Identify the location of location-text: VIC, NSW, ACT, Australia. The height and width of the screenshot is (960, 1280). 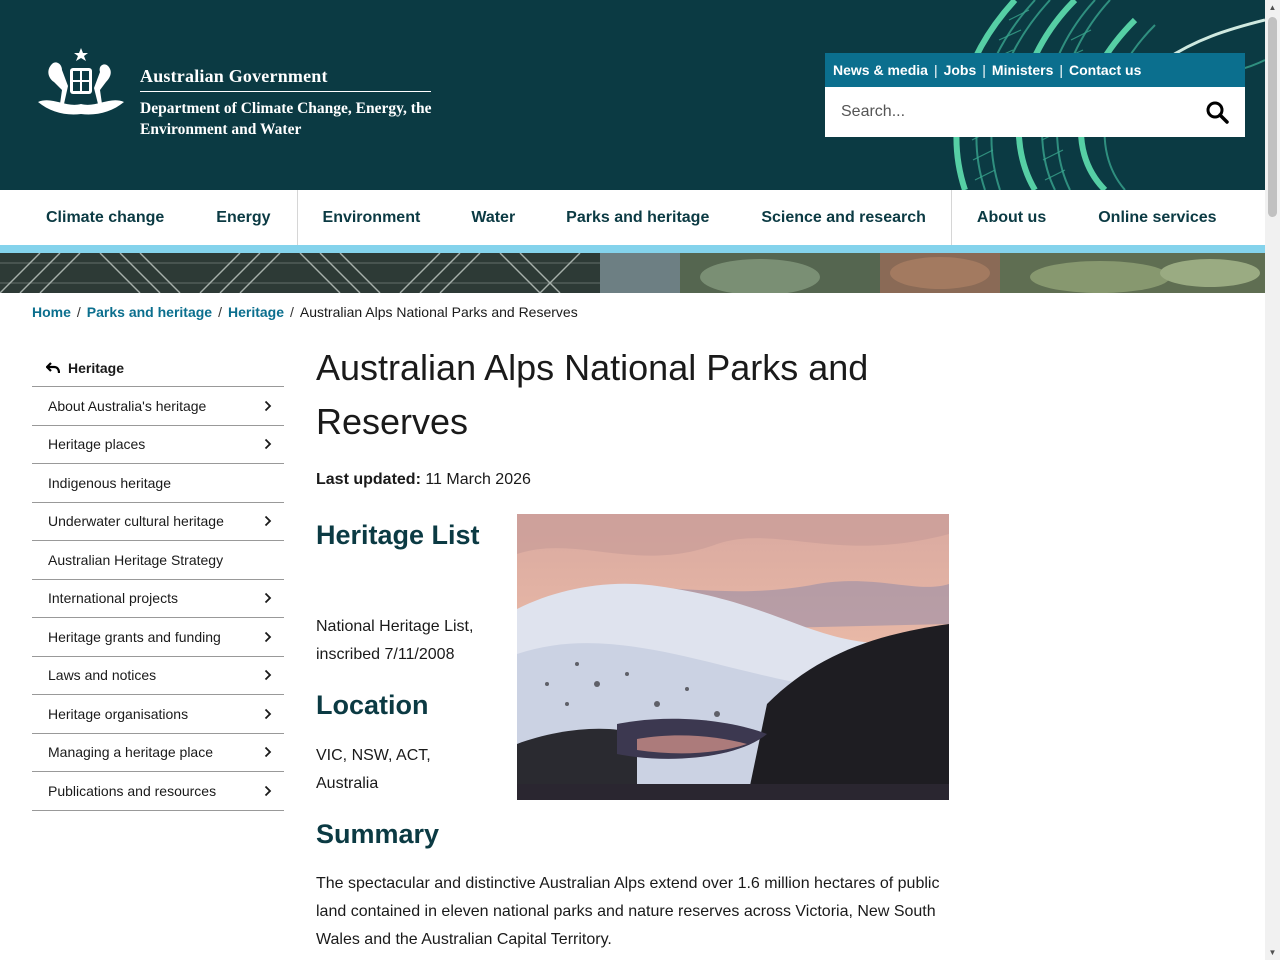
(373, 769).